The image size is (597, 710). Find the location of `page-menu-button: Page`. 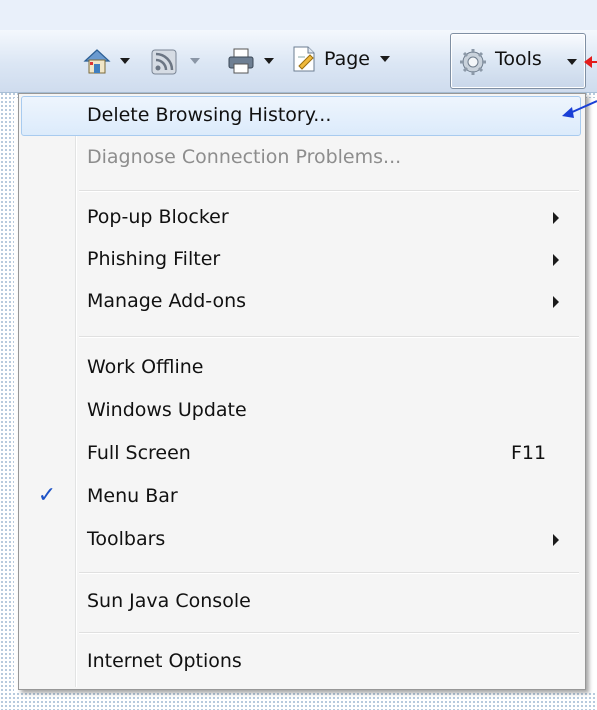

page-menu-button: Page is located at coordinates (340, 59).